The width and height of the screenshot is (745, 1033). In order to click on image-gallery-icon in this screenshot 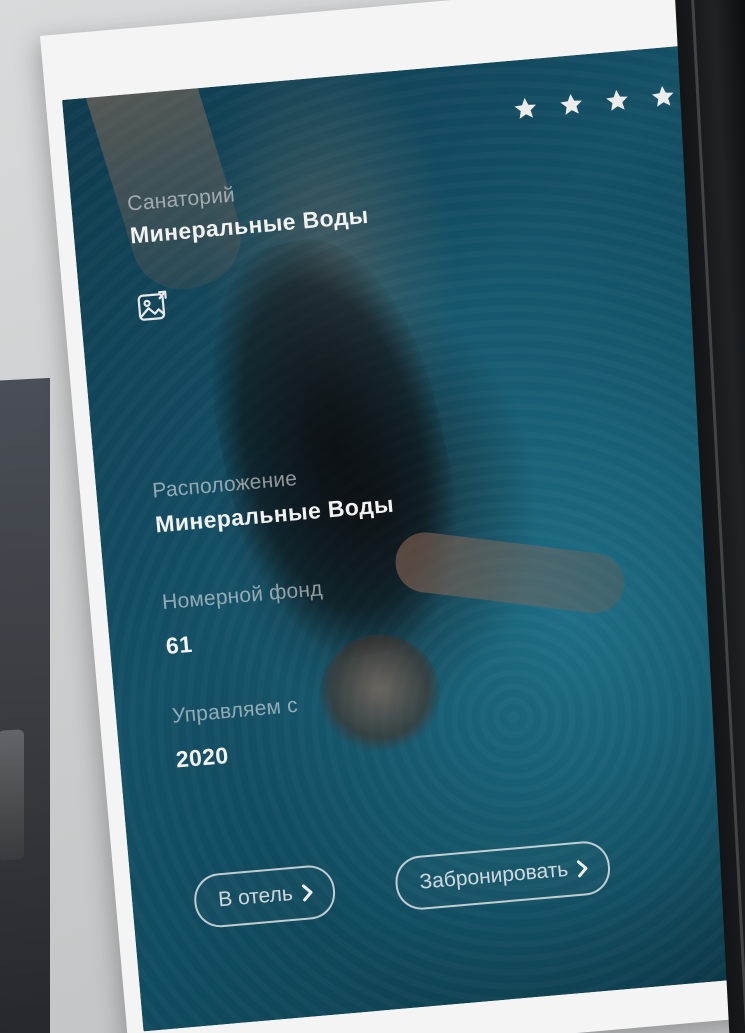, I will do `click(154, 305)`.